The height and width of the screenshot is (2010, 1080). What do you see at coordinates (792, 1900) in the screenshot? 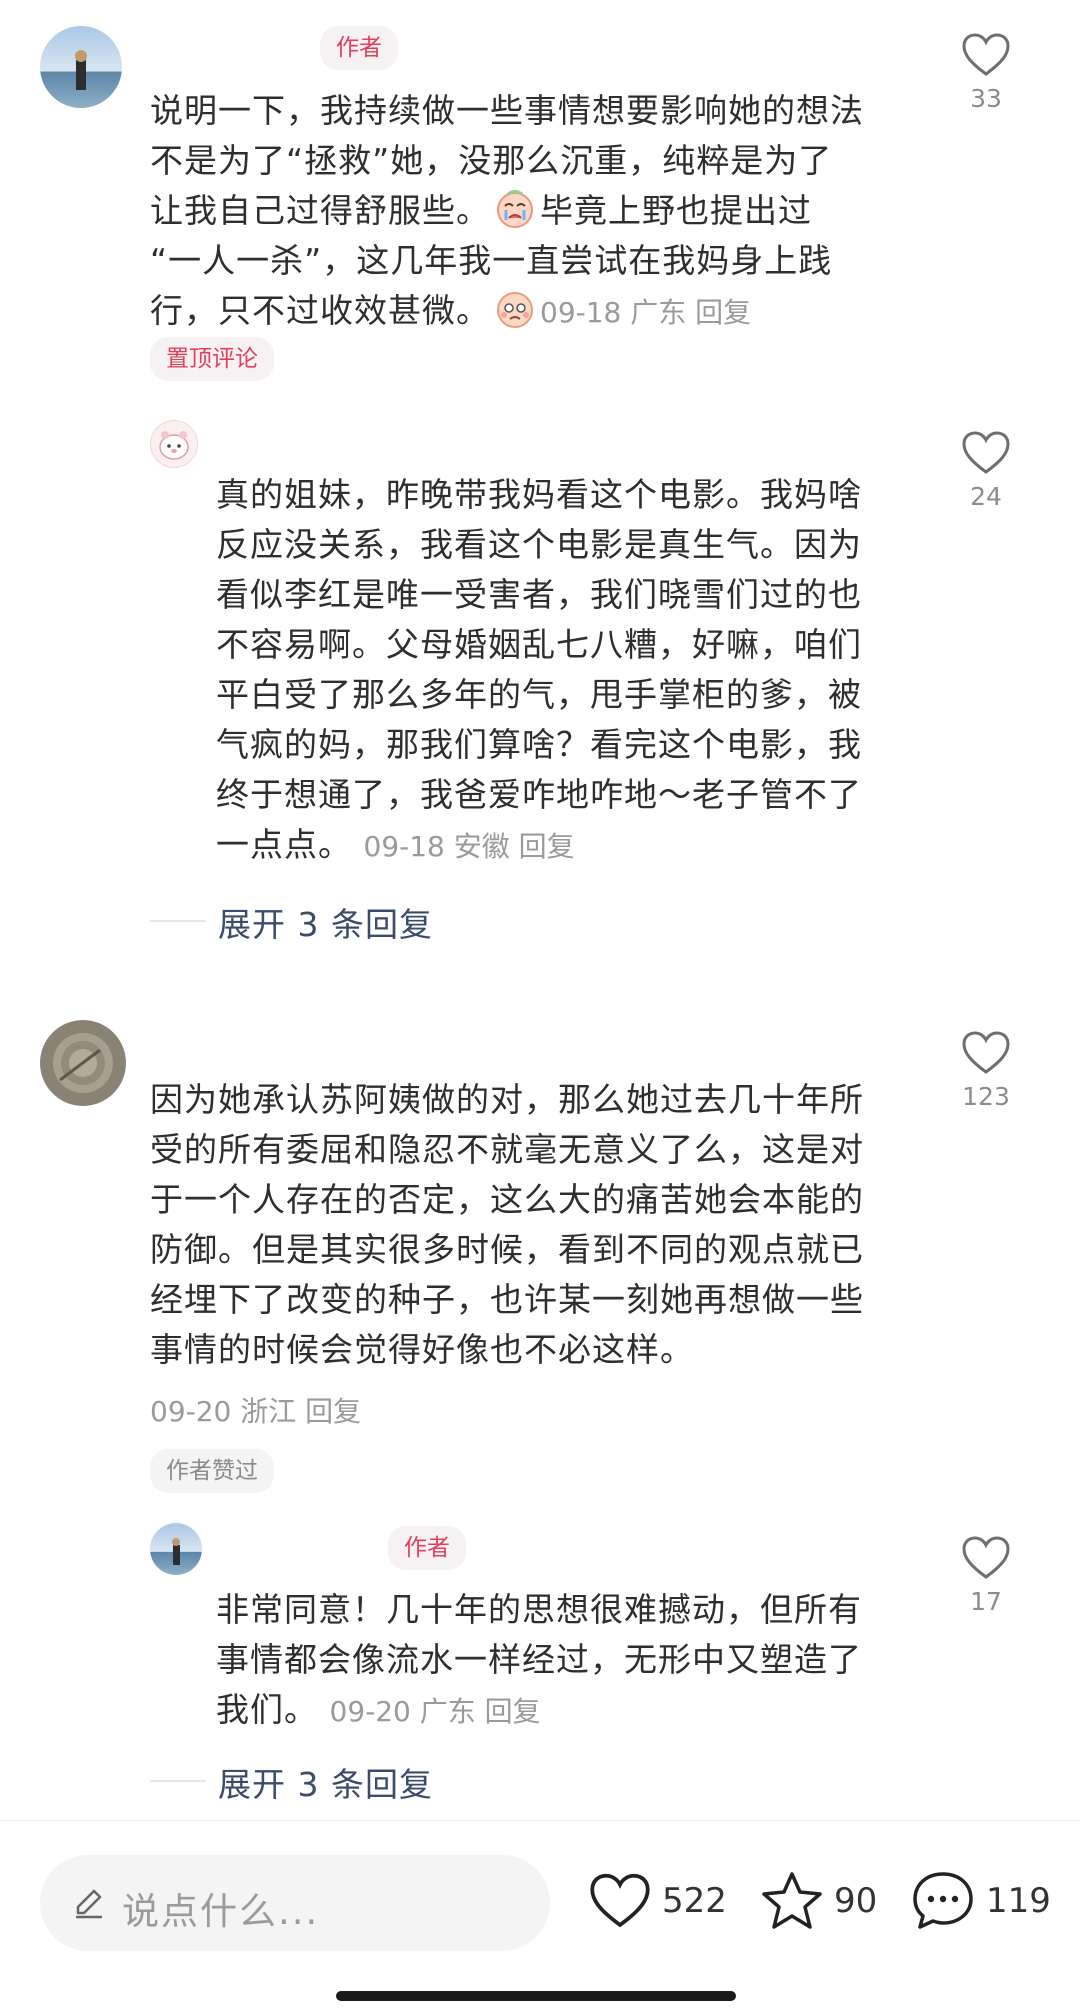
I see `star-icon` at bounding box center [792, 1900].